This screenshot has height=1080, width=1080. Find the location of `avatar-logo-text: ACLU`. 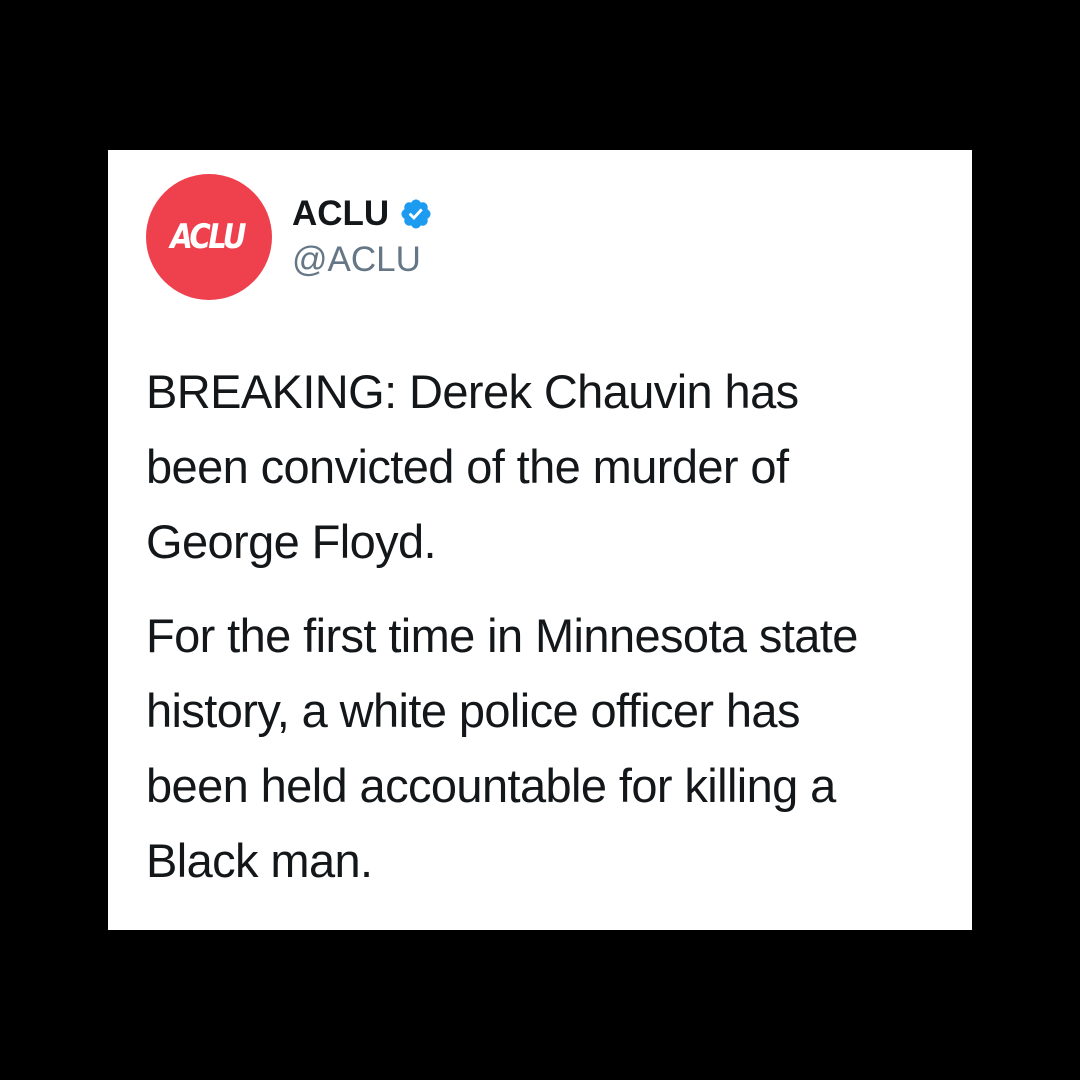

avatar-logo-text: ACLU is located at coordinates (208, 237).